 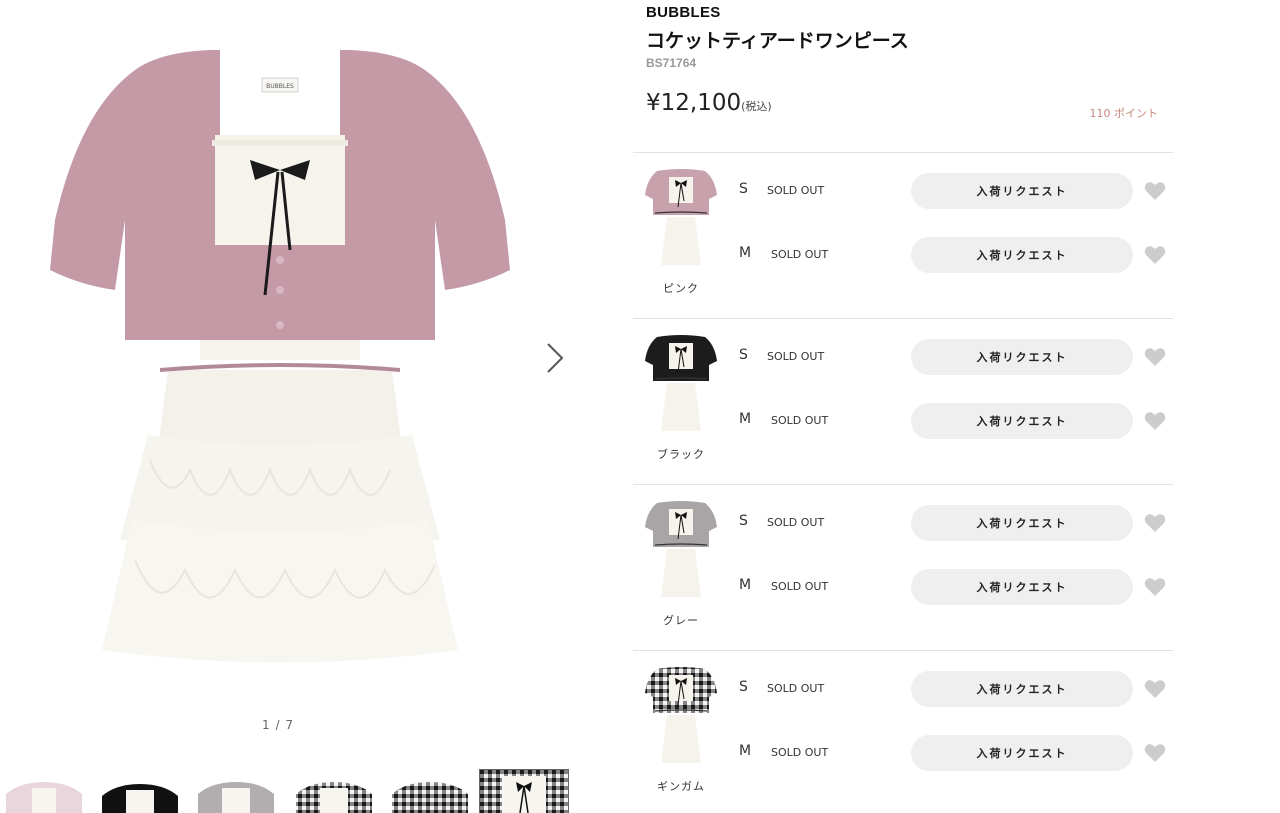 I want to click on points-badge: 110 ポイント, so click(x=1124, y=113).